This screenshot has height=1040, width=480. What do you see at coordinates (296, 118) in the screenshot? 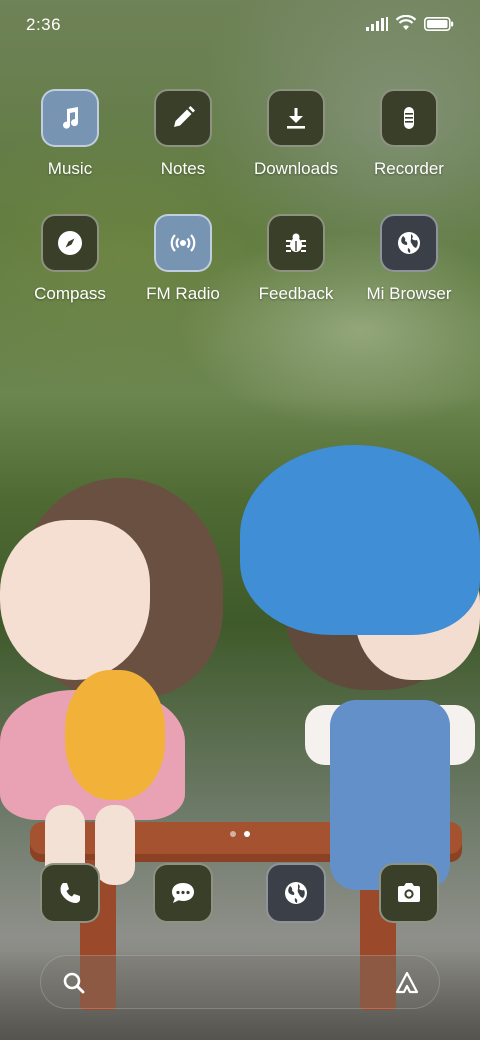
I see `download-icon` at bounding box center [296, 118].